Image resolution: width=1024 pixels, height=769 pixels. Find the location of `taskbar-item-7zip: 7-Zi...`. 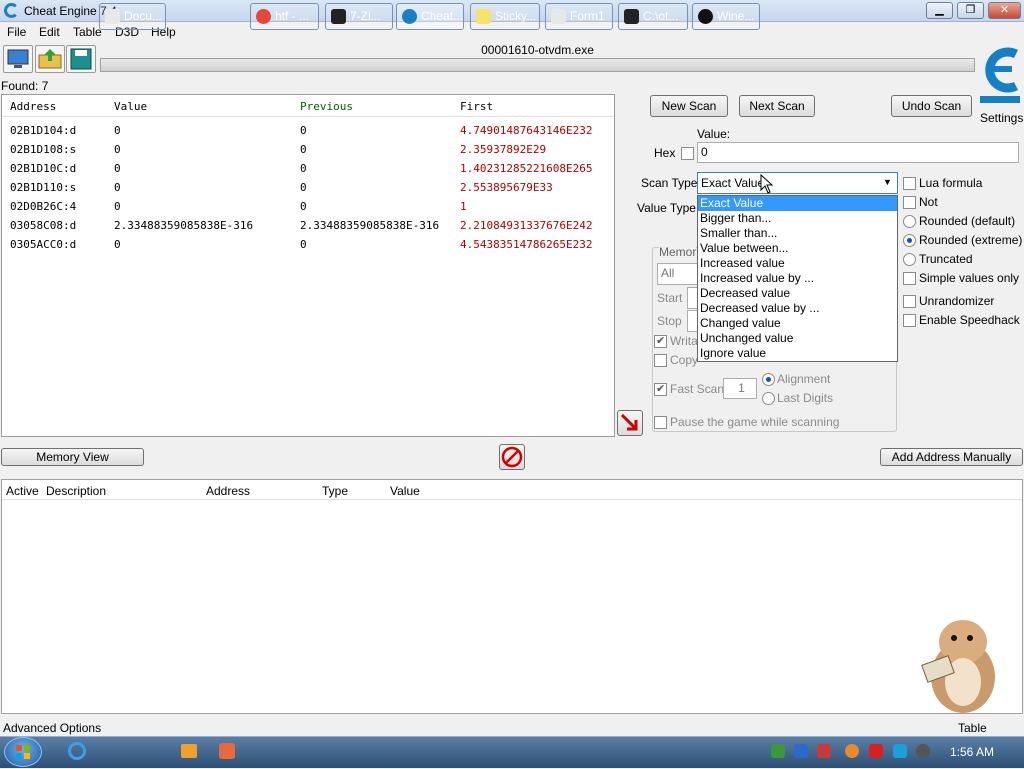

taskbar-item-7zip: 7-Zi... is located at coordinates (359, 16).